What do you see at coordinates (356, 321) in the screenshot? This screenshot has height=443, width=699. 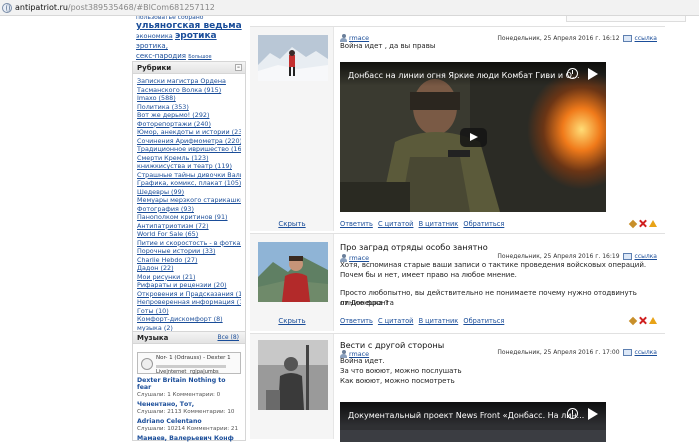 I see `post-2-reply: Ответить` at bounding box center [356, 321].